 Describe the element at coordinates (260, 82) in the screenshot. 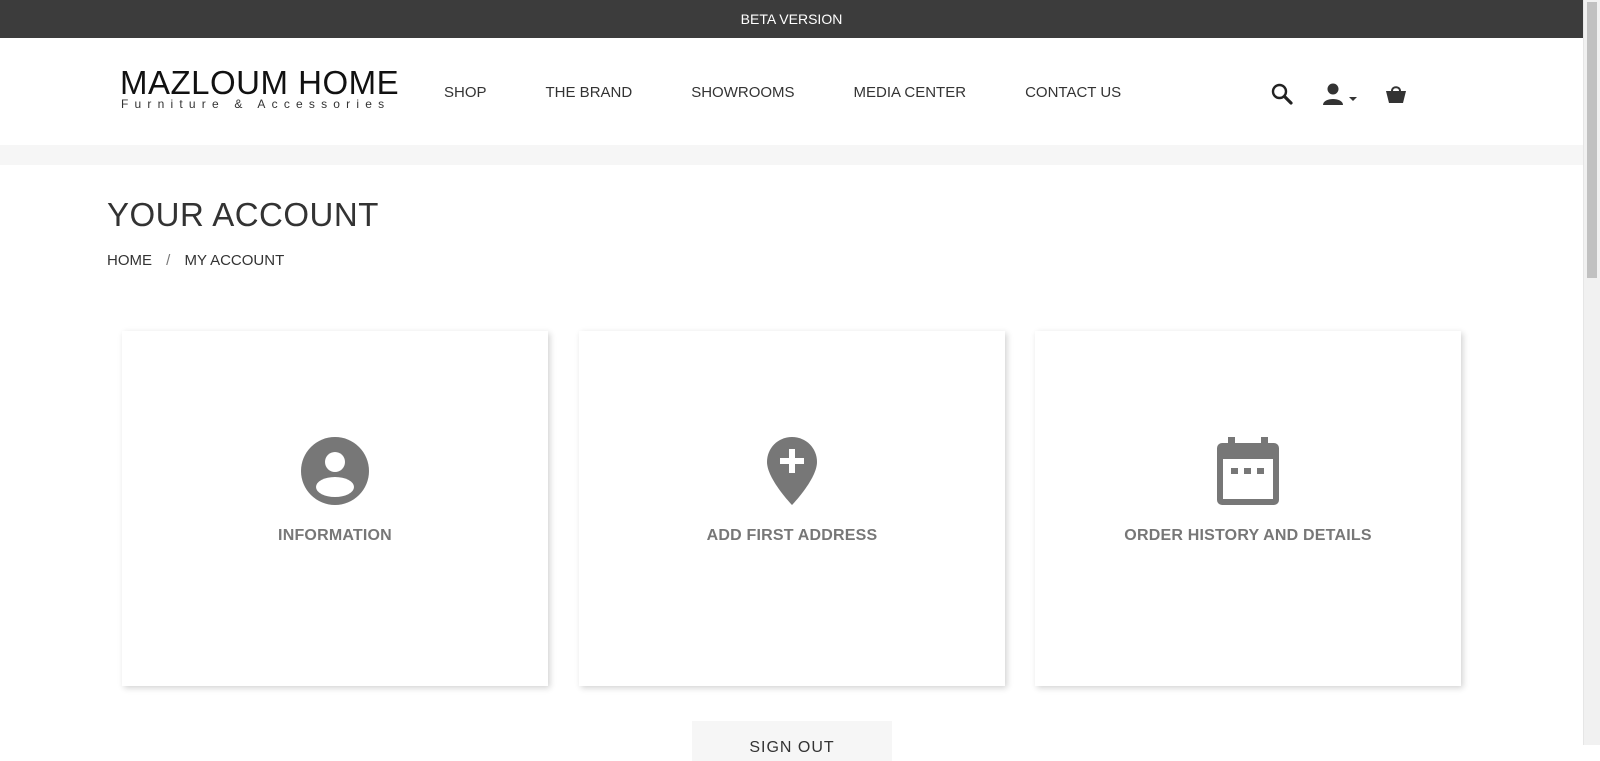

I see `logo-title: MAZLOUM HOME` at that location.